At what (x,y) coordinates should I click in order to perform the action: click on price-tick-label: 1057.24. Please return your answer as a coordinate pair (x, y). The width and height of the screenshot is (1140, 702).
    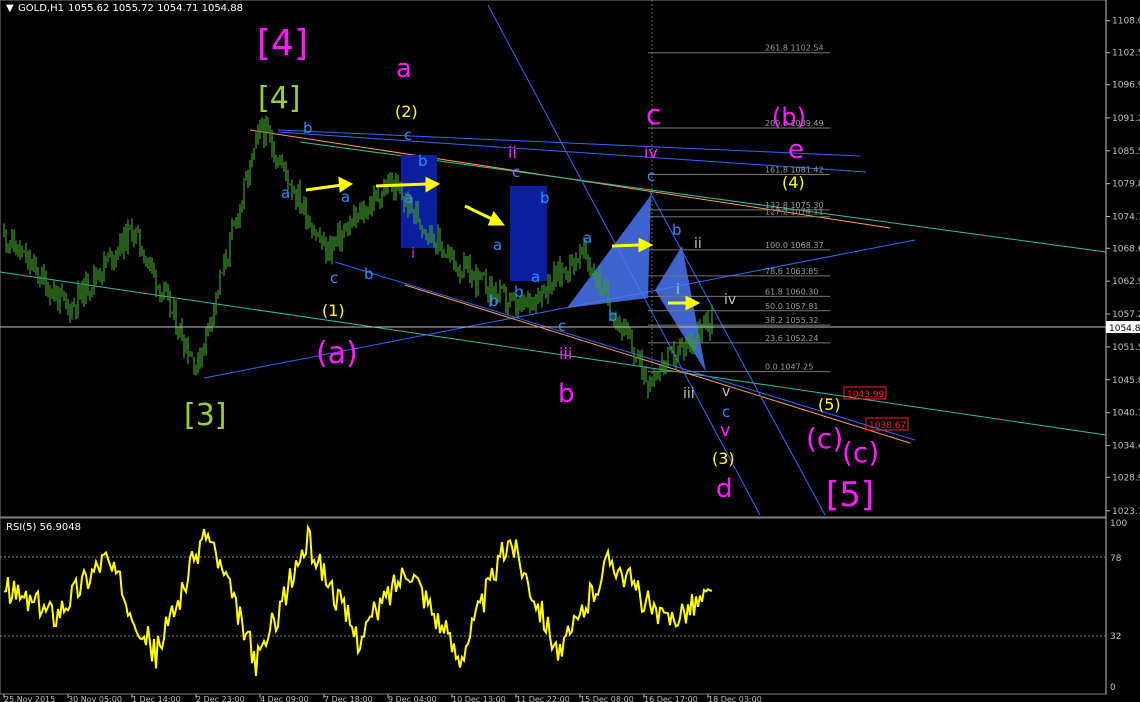
    Looking at the image, I should click on (1126, 315).